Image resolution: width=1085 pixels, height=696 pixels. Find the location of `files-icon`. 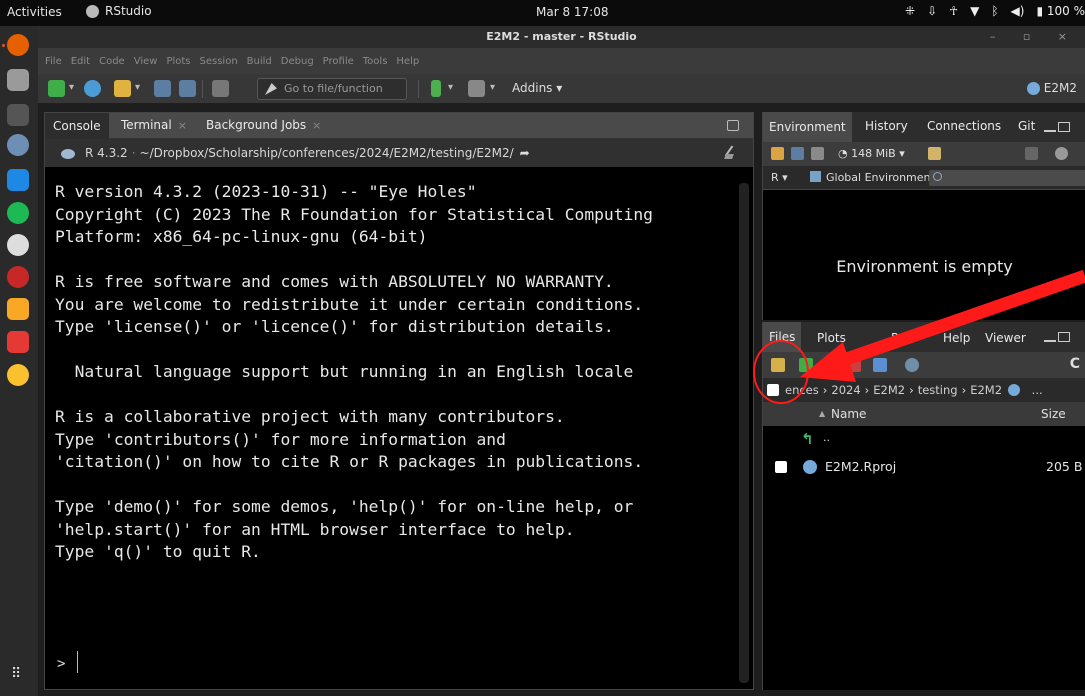

files-icon is located at coordinates (18, 80).